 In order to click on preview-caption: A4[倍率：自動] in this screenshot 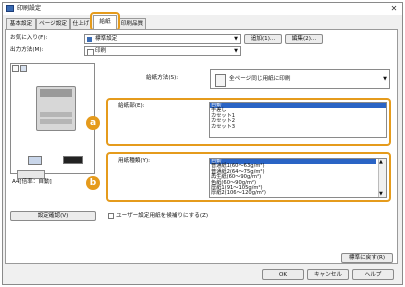, I will do `click(32, 182)`.